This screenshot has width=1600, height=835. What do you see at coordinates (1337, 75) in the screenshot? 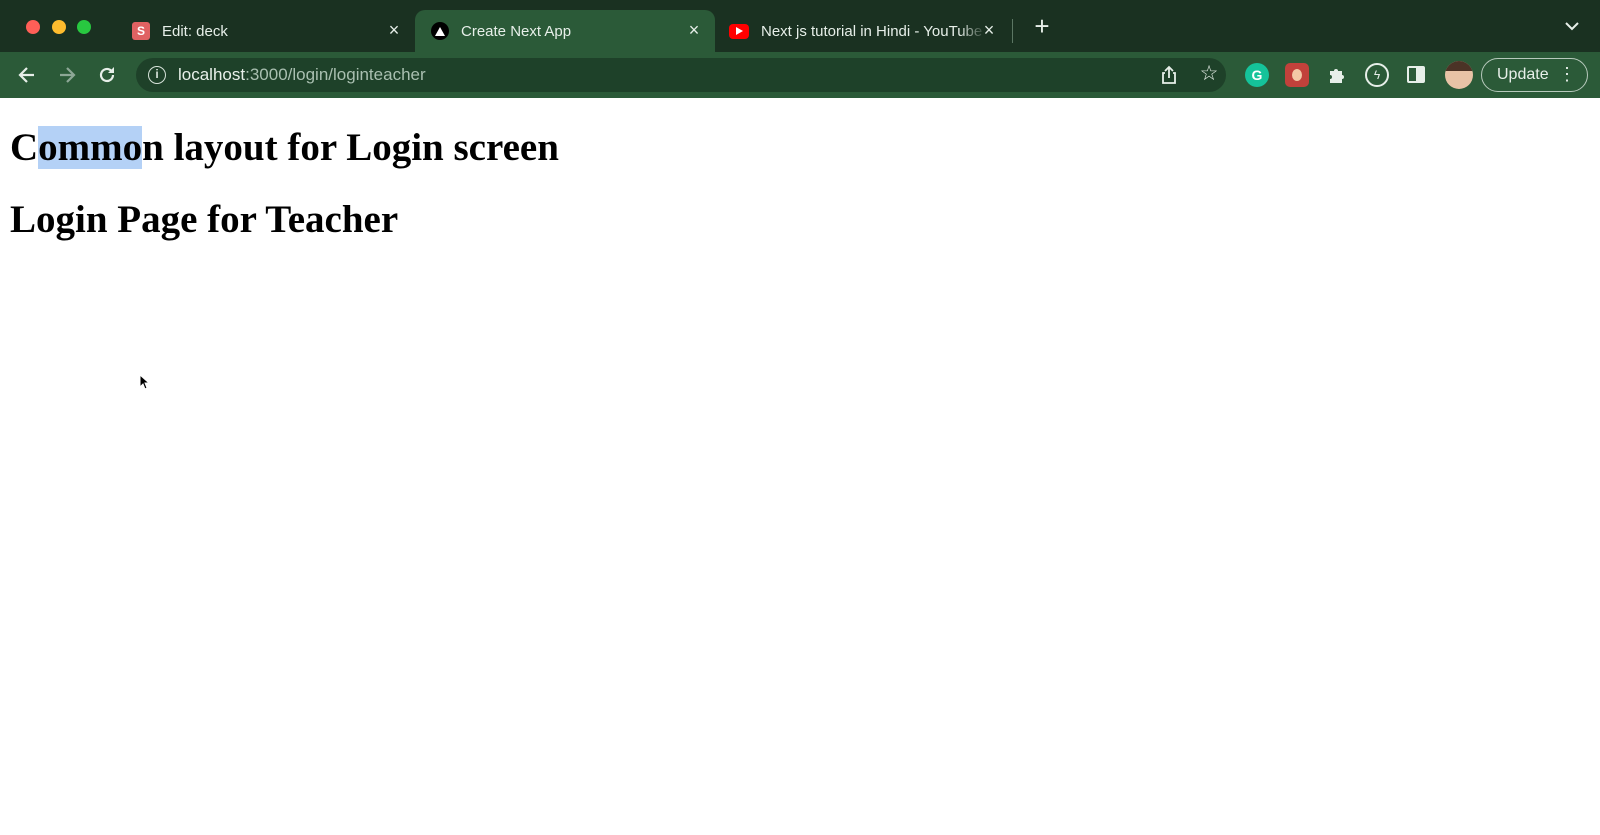
I see `puzzle-icon` at bounding box center [1337, 75].